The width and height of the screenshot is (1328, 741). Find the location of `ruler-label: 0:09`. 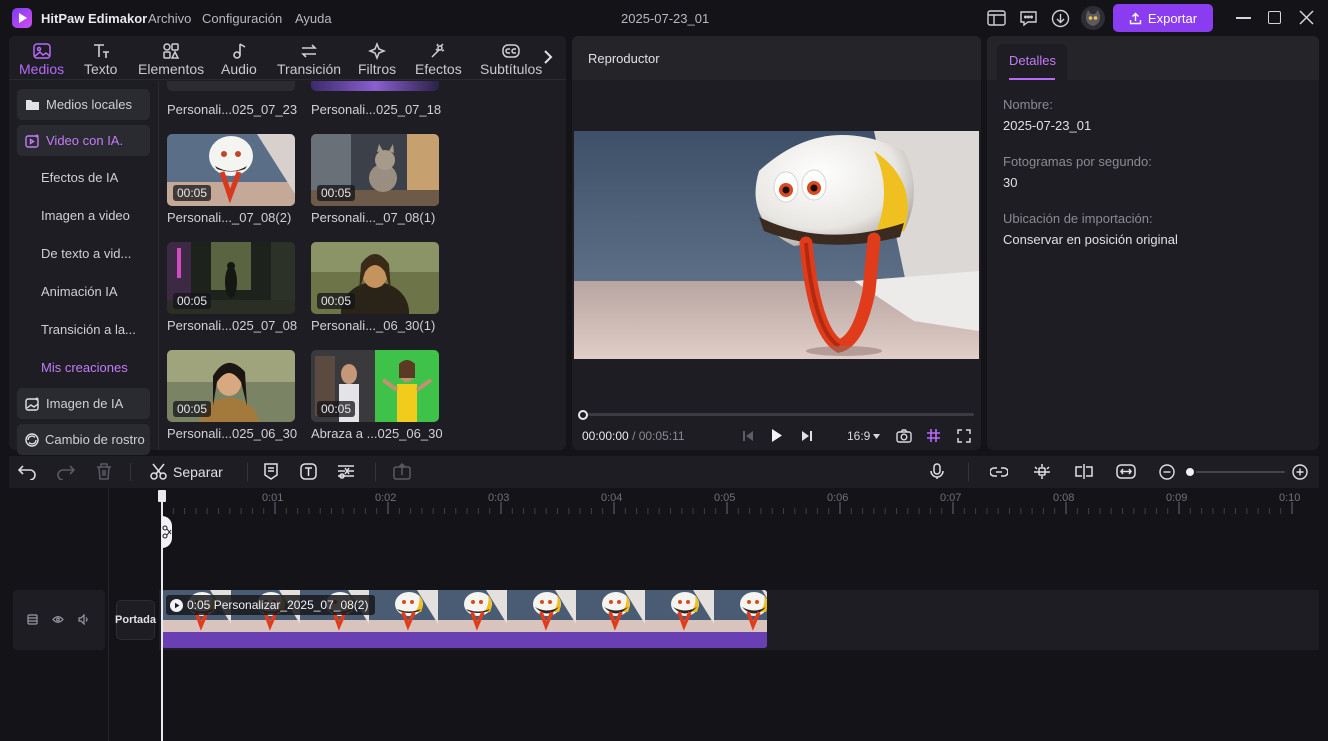

ruler-label: 0:09 is located at coordinates (1177, 498).